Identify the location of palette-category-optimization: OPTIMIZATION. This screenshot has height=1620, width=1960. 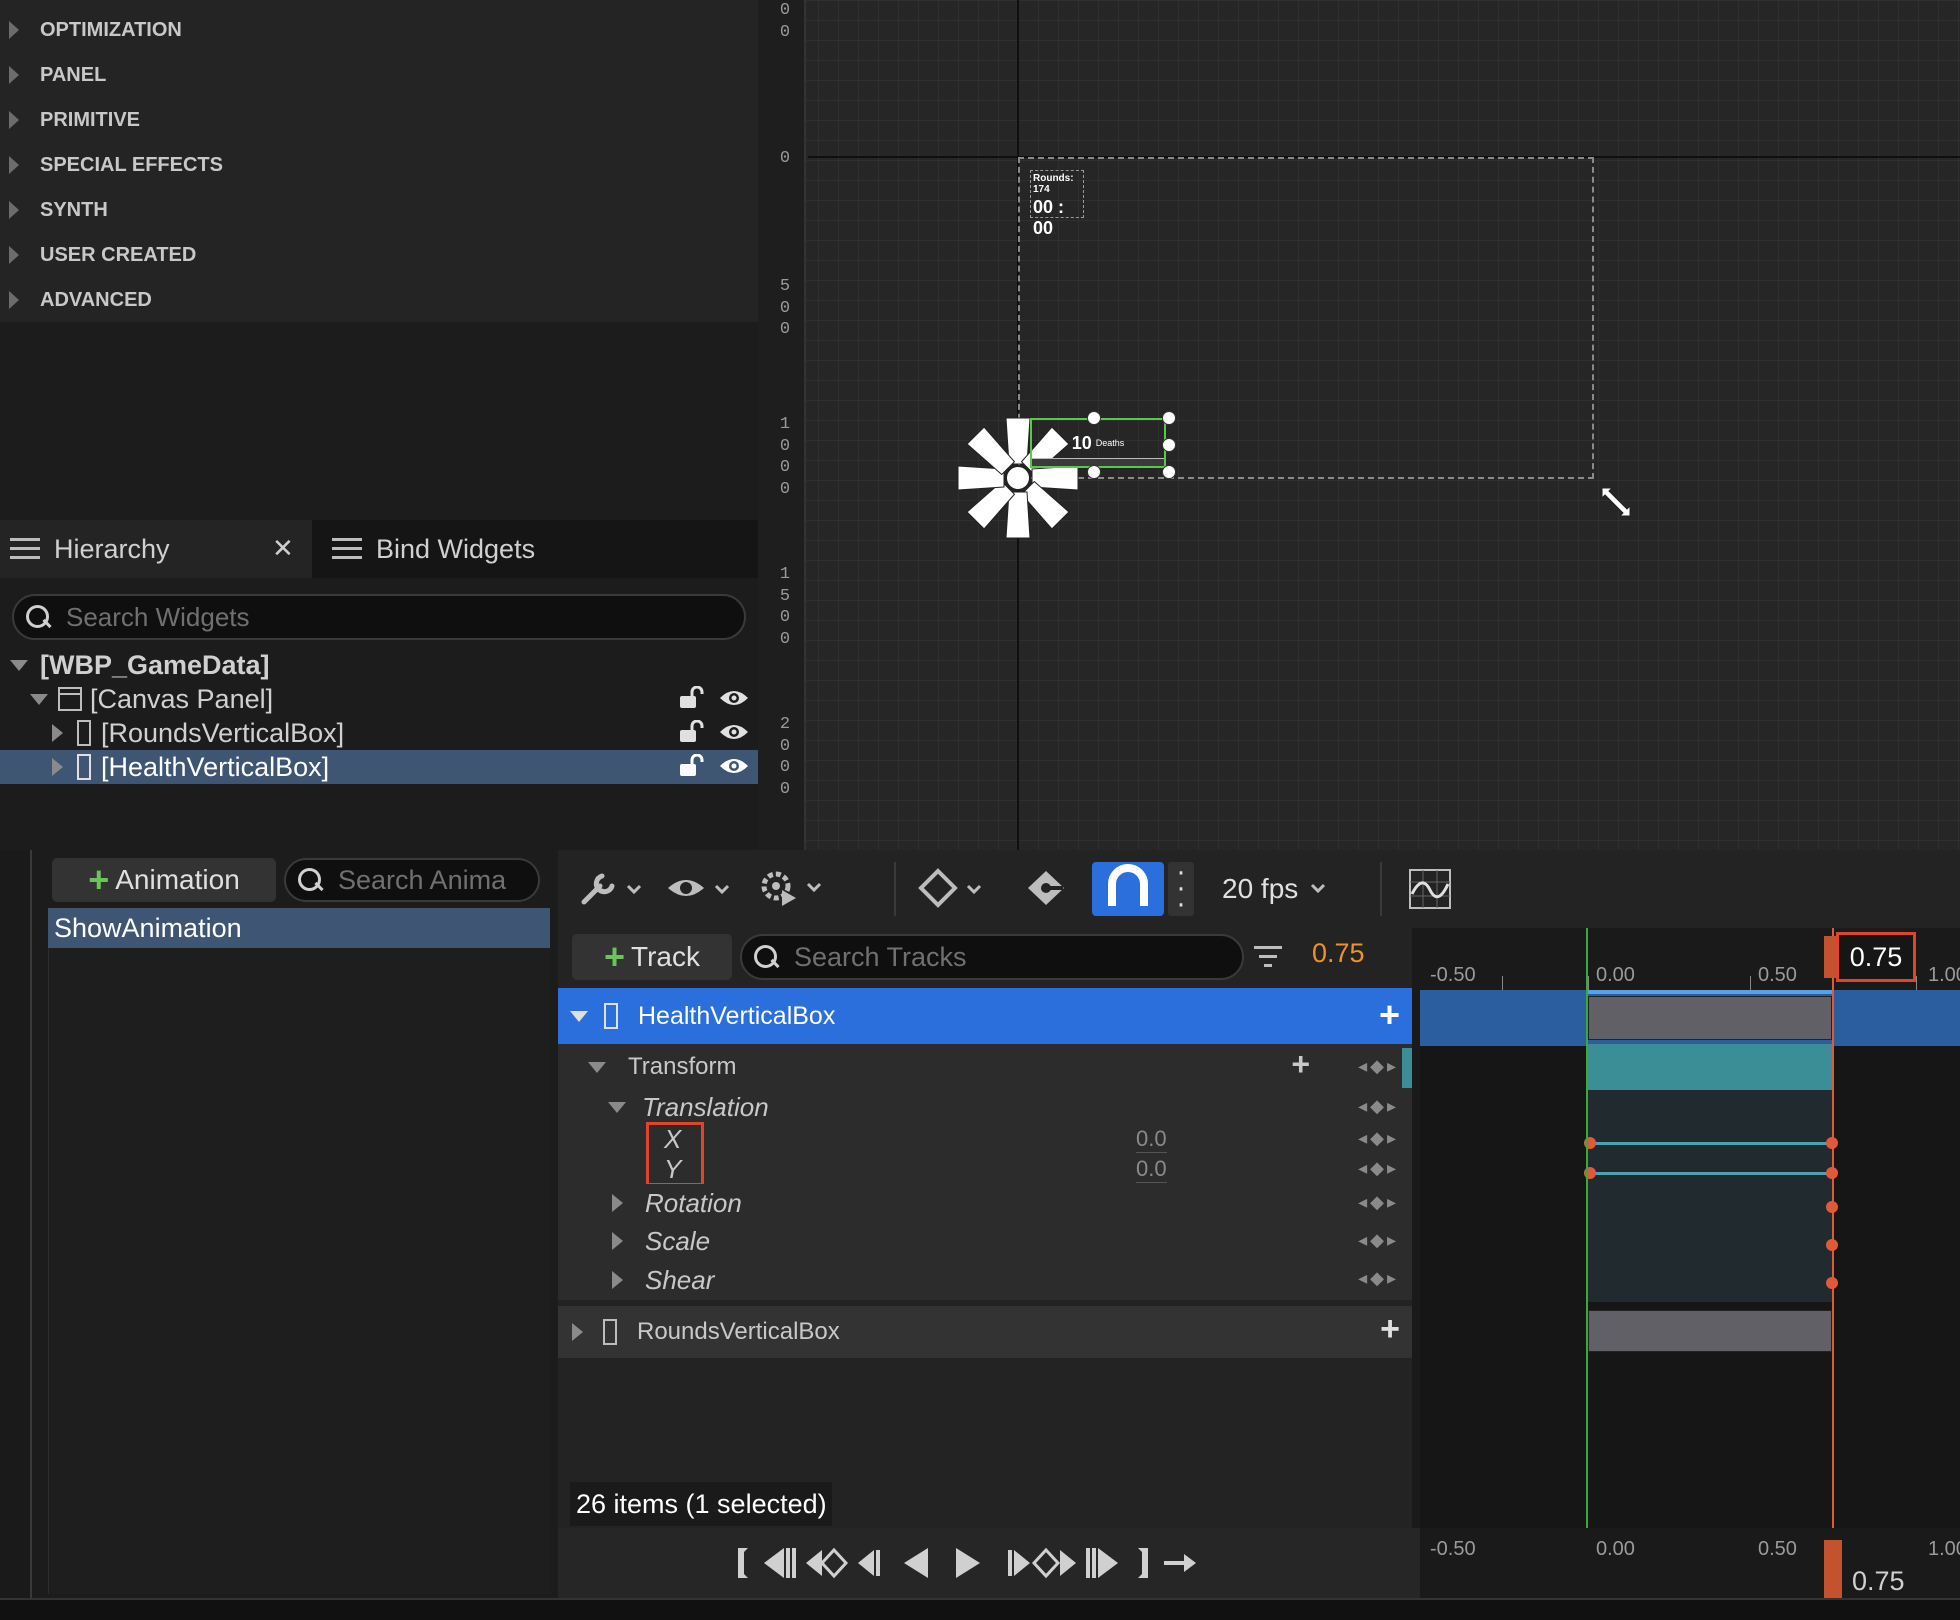
(379, 30).